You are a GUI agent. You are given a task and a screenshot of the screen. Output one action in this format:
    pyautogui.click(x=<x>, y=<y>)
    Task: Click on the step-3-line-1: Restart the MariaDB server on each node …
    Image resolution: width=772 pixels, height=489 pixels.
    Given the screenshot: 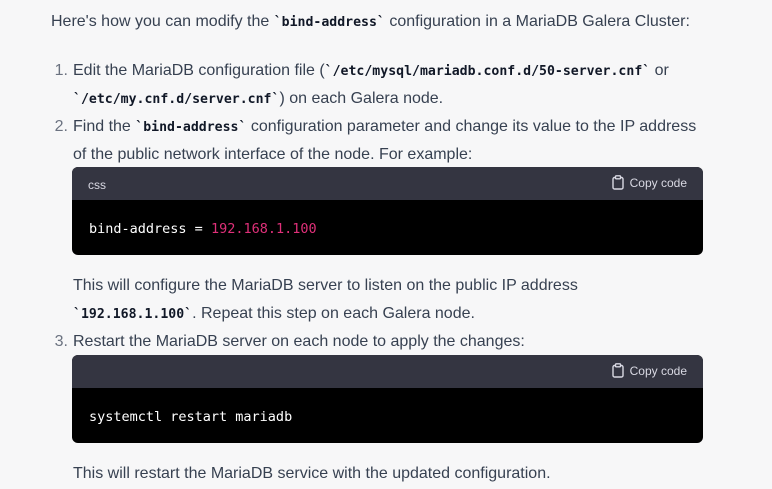 What is the action you would take?
    pyautogui.click(x=299, y=341)
    